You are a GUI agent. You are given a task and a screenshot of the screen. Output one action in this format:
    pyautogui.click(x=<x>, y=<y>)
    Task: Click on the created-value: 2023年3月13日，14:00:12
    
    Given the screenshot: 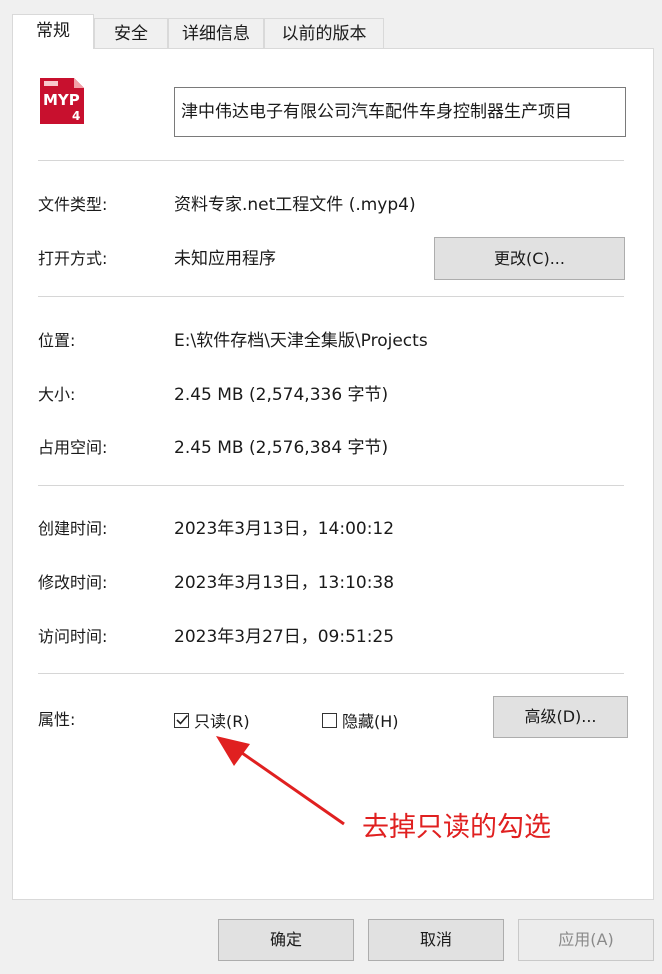 What is the action you would take?
    pyautogui.click(x=284, y=529)
    